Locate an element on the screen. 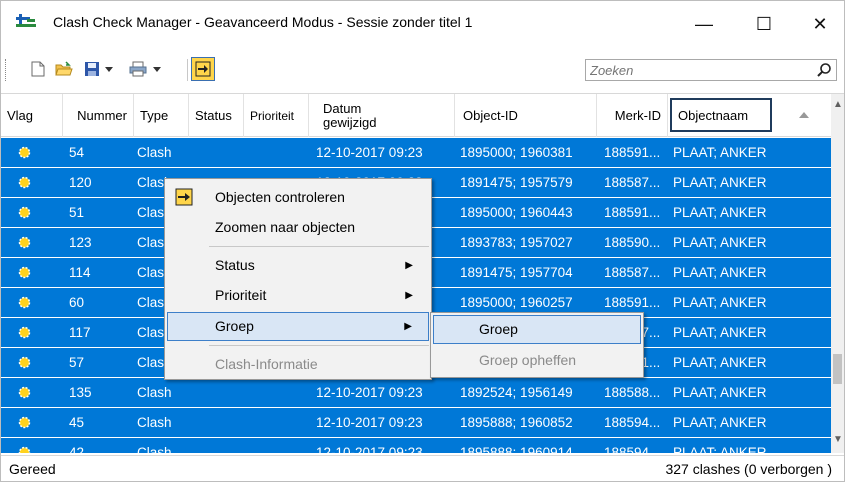 This screenshot has height=482, width=845. menu-item-label: Clash-Informatie is located at coordinates (266, 364).